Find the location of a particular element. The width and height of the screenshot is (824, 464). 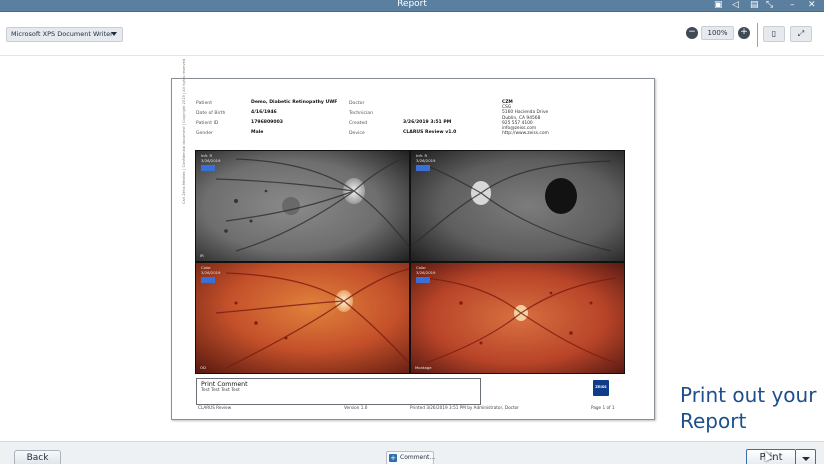

label-created: Created is located at coordinates (358, 123).